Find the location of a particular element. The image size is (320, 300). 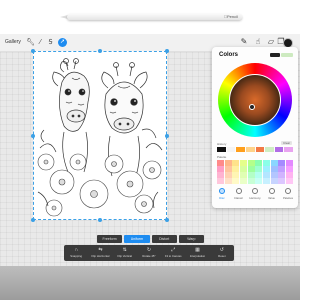

color-picker-marker is located at coordinates (252, 107).